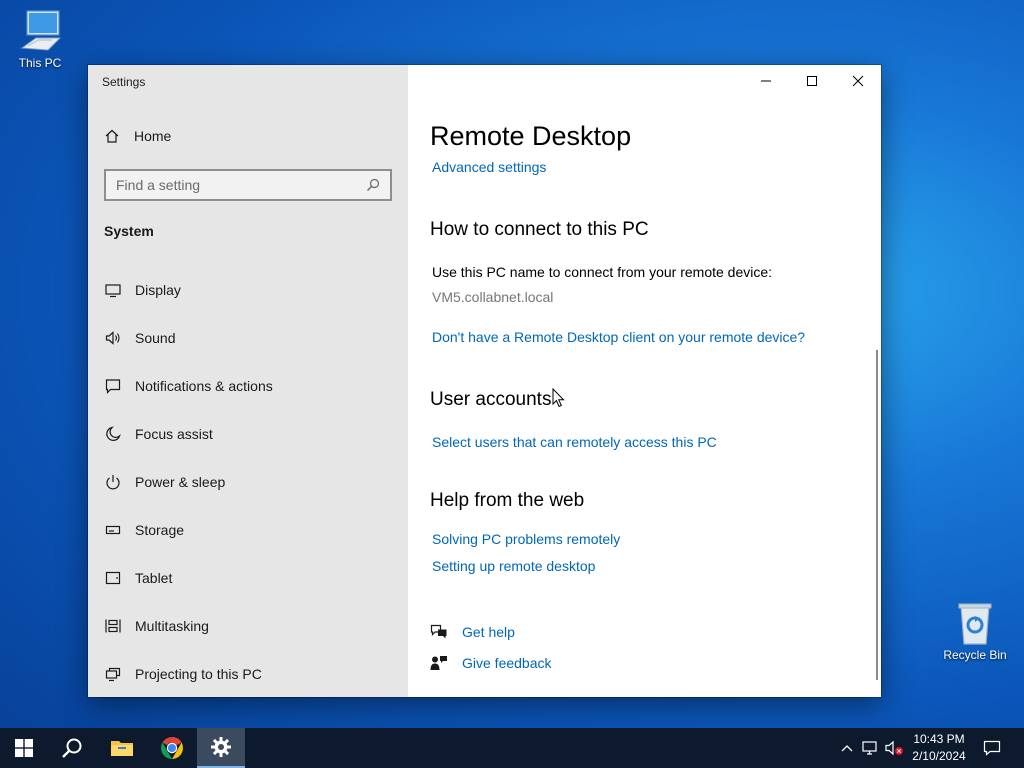 This screenshot has height=768, width=1024. I want to click on scrollbar, so click(877, 515).